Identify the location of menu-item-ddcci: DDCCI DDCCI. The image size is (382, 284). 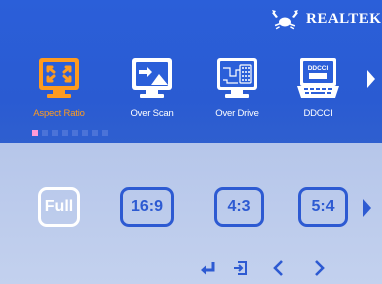
(318, 87).